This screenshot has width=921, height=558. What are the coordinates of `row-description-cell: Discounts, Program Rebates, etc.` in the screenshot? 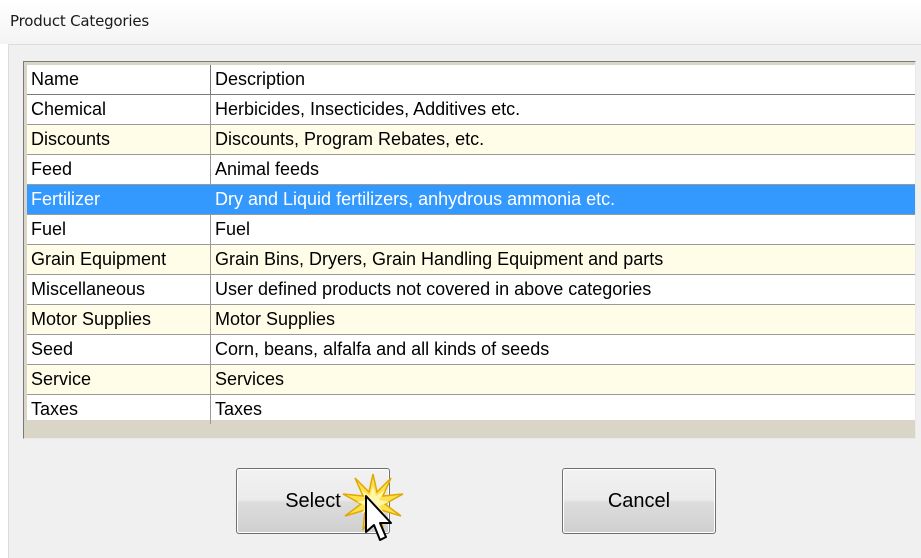 It's located at (350, 139).